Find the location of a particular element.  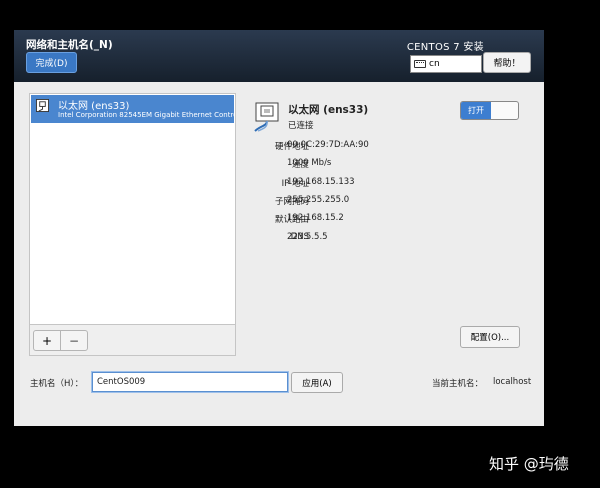

device-status: 已连接 is located at coordinates (301, 126).